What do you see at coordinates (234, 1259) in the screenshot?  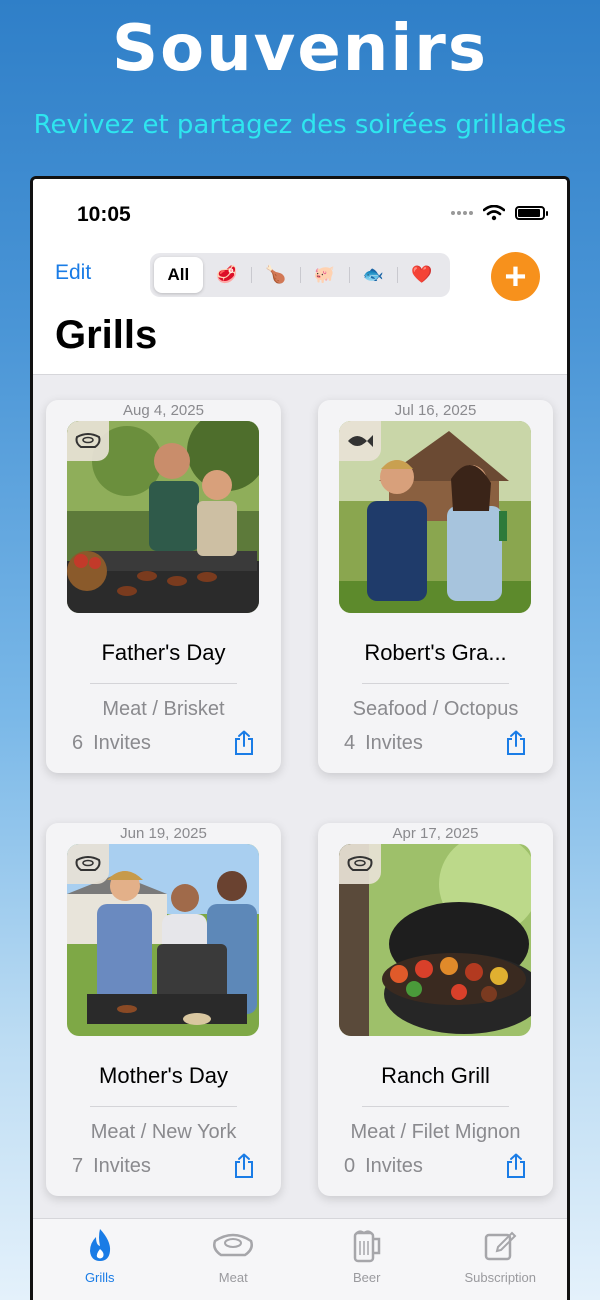 I see `tab-meat: Meat` at bounding box center [234, 1259].